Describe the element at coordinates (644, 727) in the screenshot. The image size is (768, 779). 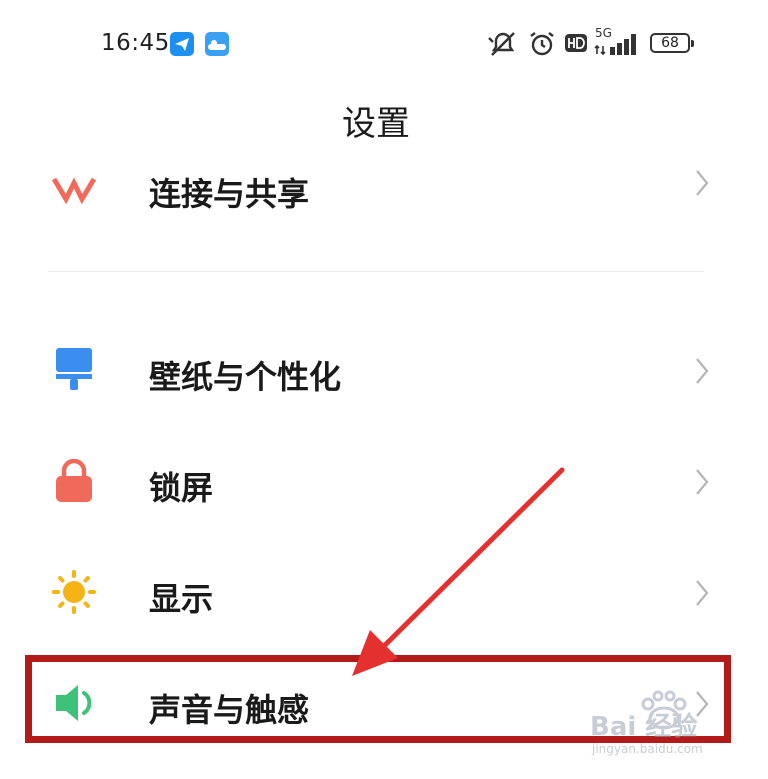
I see `watermark-brand: Bai 经验` at that location.